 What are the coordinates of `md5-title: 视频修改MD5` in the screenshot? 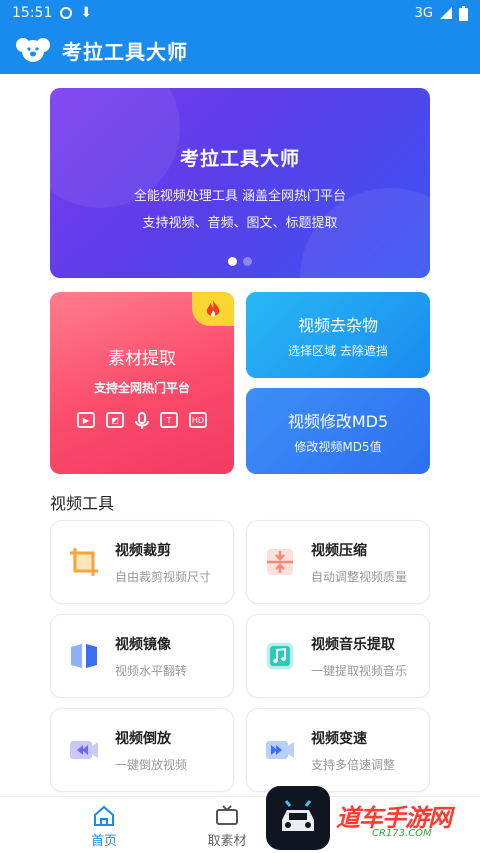 It's located at (338, 421).